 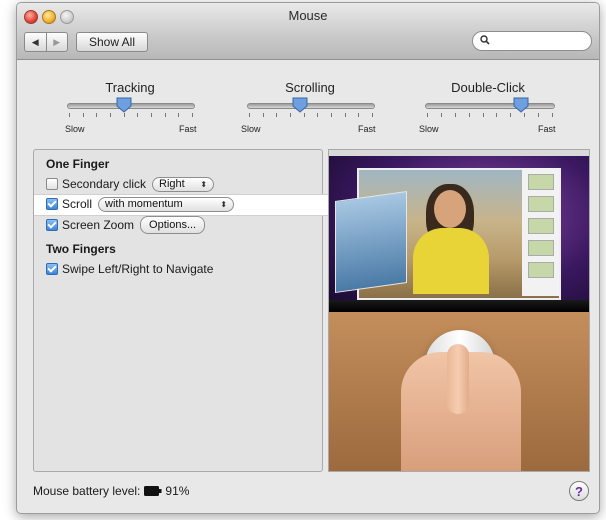 I want to click on show-all-button: Show All, so click(x=112, y=42).